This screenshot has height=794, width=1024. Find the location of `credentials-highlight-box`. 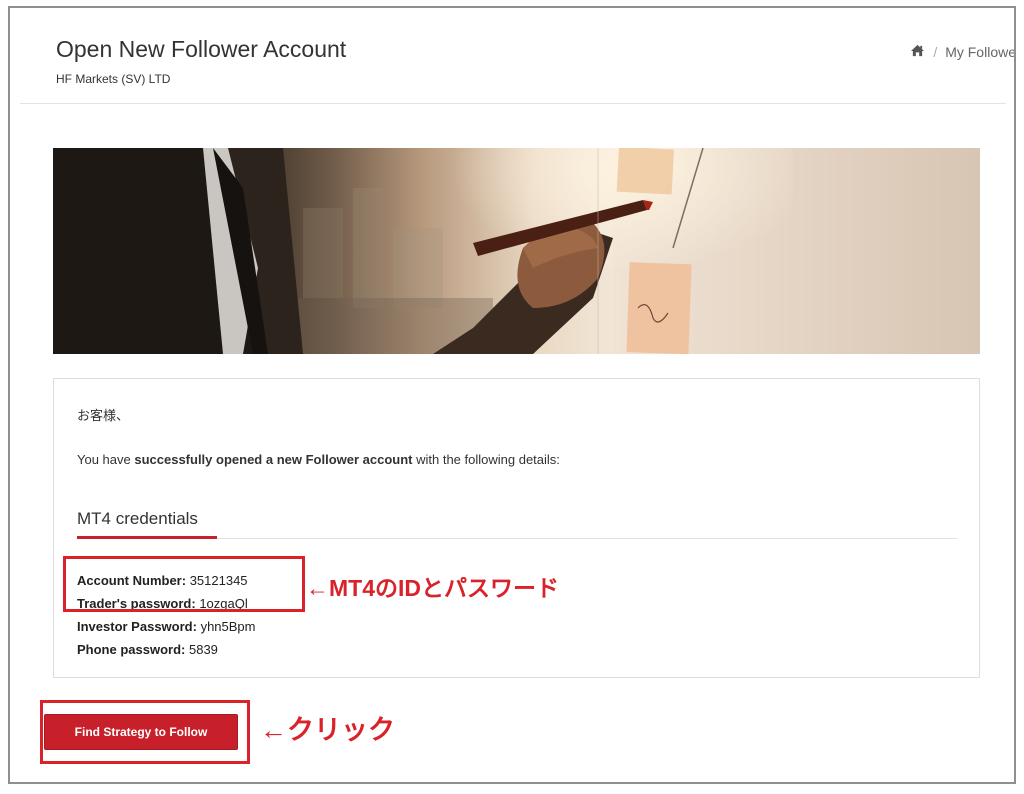

credentials-highlight-box is located at coordinates (184, 584).